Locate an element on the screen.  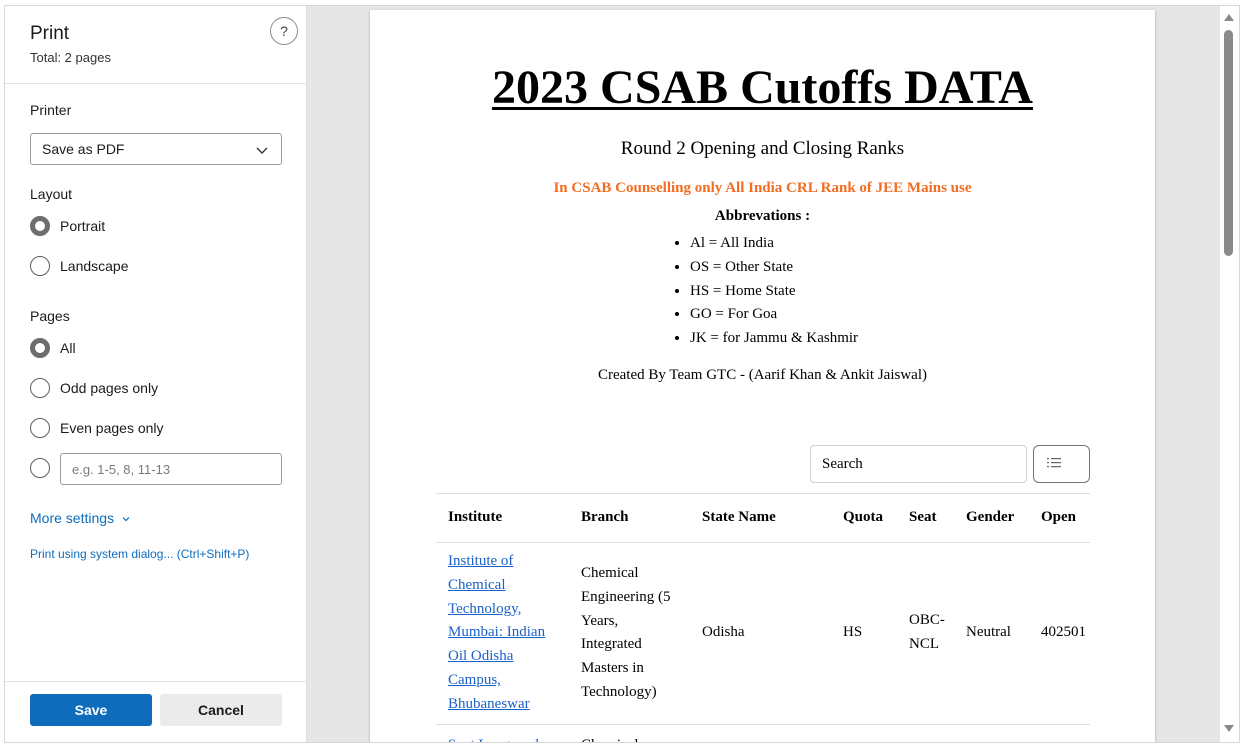
table-cell-state: Odisha is located at coordinates (723, 632).